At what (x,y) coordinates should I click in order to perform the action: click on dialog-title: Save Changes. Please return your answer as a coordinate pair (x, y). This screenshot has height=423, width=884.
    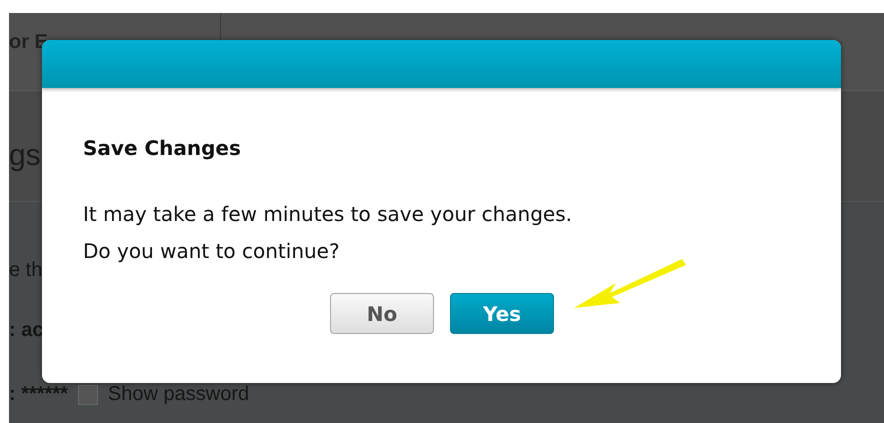
    Looking at the image, I should click on (162, 148).